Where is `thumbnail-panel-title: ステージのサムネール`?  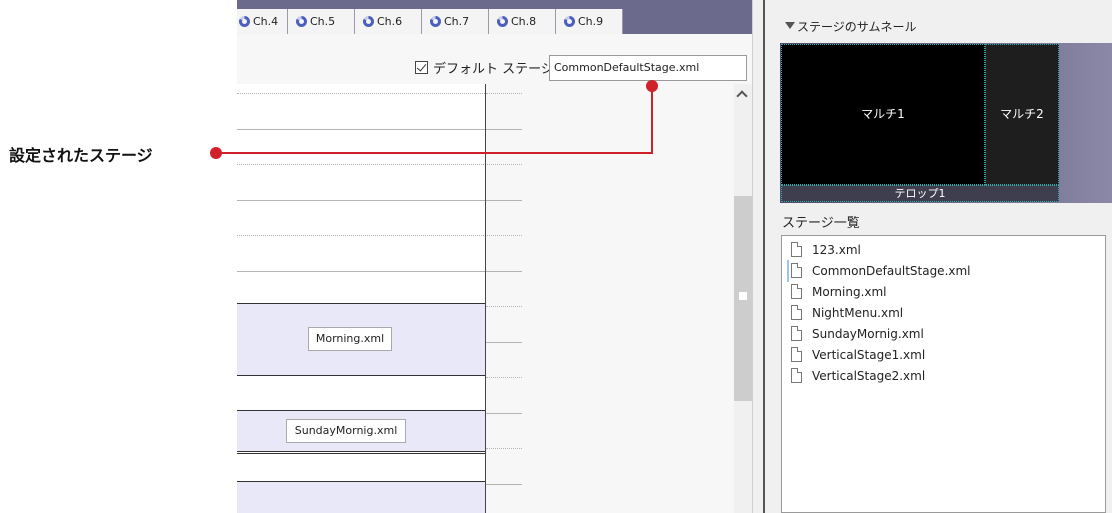 thumbnail-panel-title: ステージのサムネール is located at coordinates (857, 27).